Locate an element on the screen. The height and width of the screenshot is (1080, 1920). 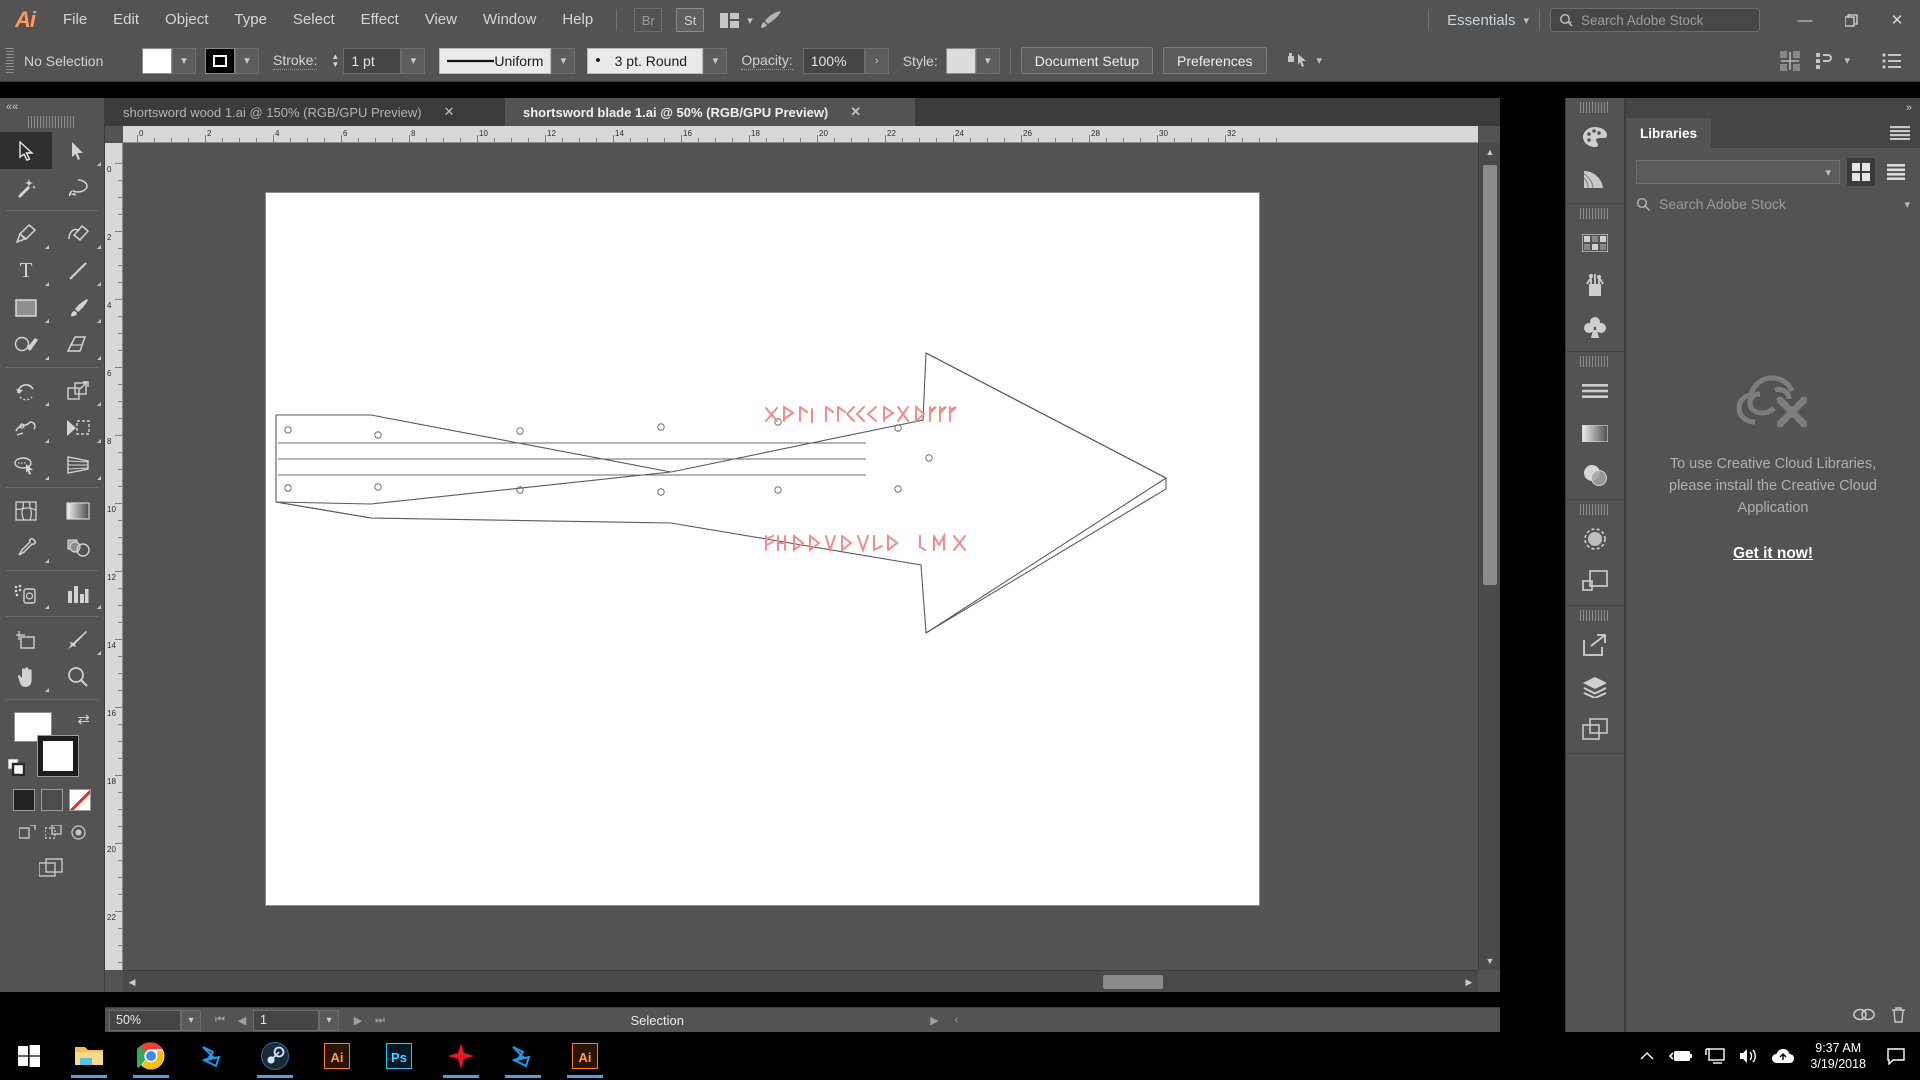
volume-icon is located at coordinates (1749, 1056).